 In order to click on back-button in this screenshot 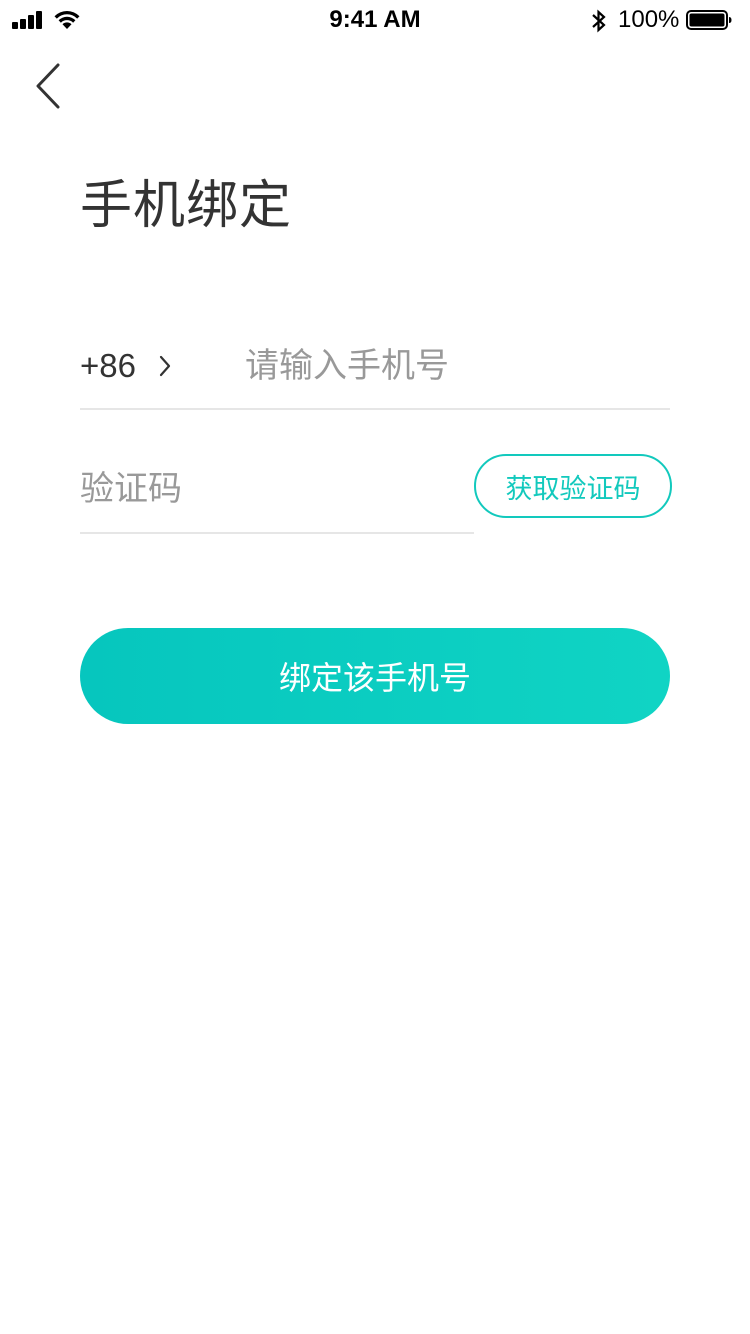, I will do `click(50, 86)`.